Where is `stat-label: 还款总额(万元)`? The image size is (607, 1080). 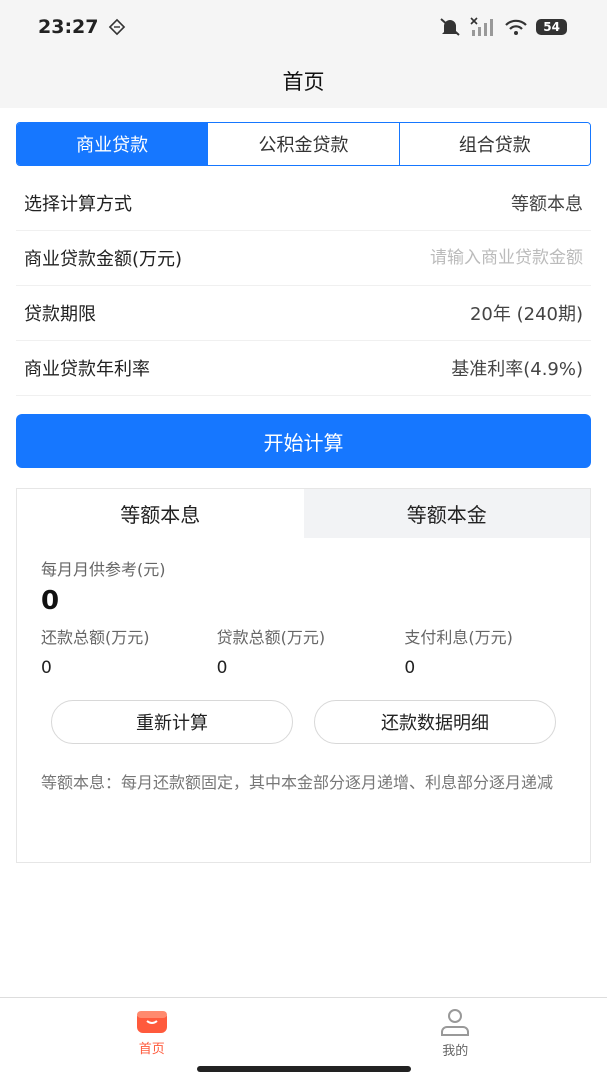
stat-label: 还款总额(万元) is located at coordinates (95, 637).